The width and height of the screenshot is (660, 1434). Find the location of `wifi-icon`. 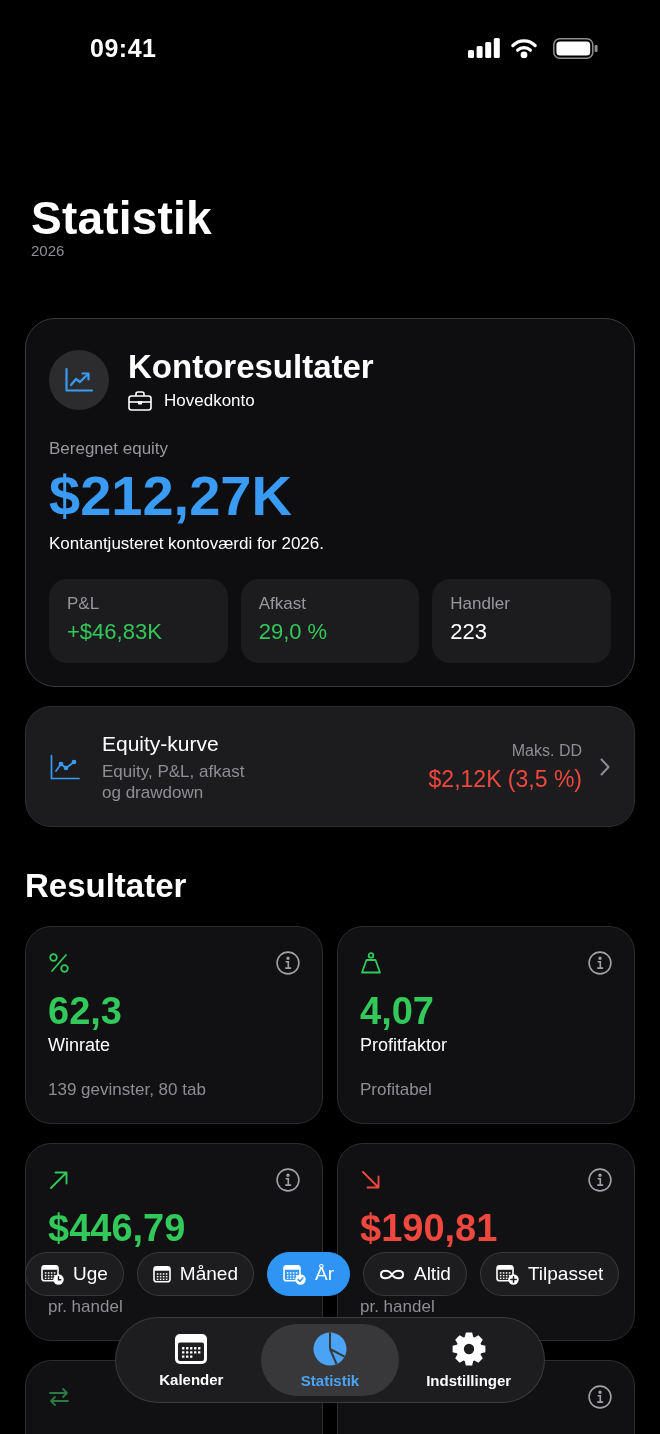

wifi-icon is located at coordinates (524, 48).